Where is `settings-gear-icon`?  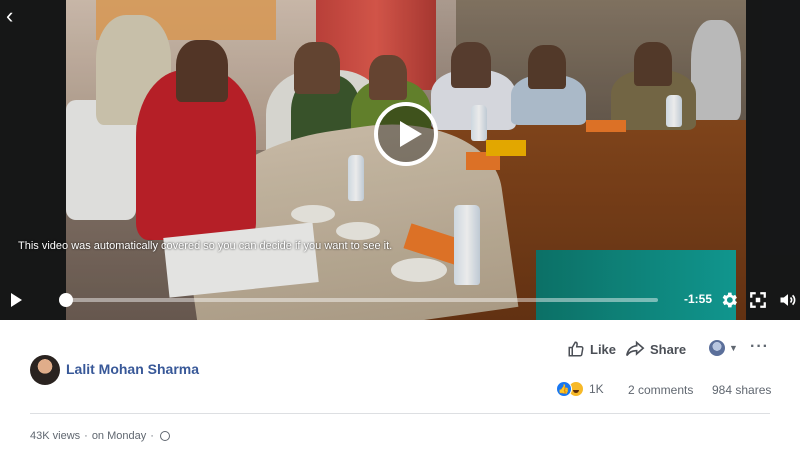
settings-gear-icon is located at coordinates (729, 300).